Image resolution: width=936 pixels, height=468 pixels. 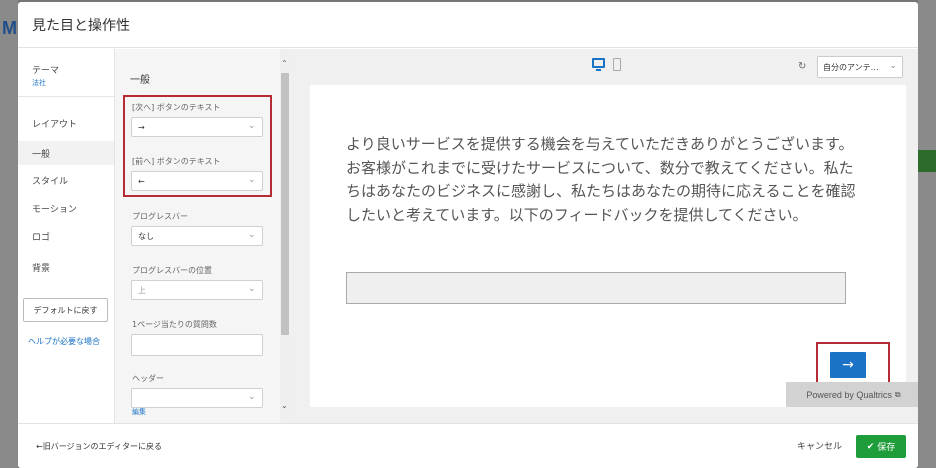 I want to click on progress-position-label: プログレスバーの位置, so click(x=172, y=270).